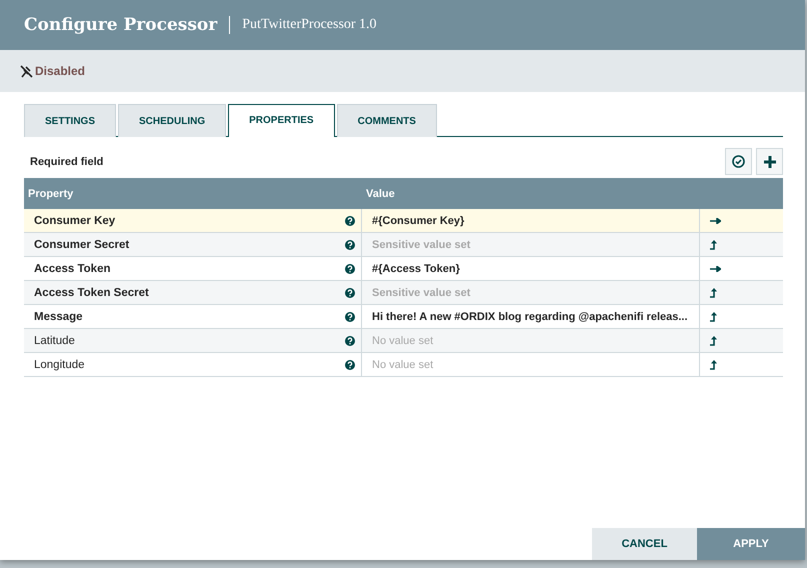 The image size is (807, 568). I want to click on property-name: Consumer Key, so click(75, 220).